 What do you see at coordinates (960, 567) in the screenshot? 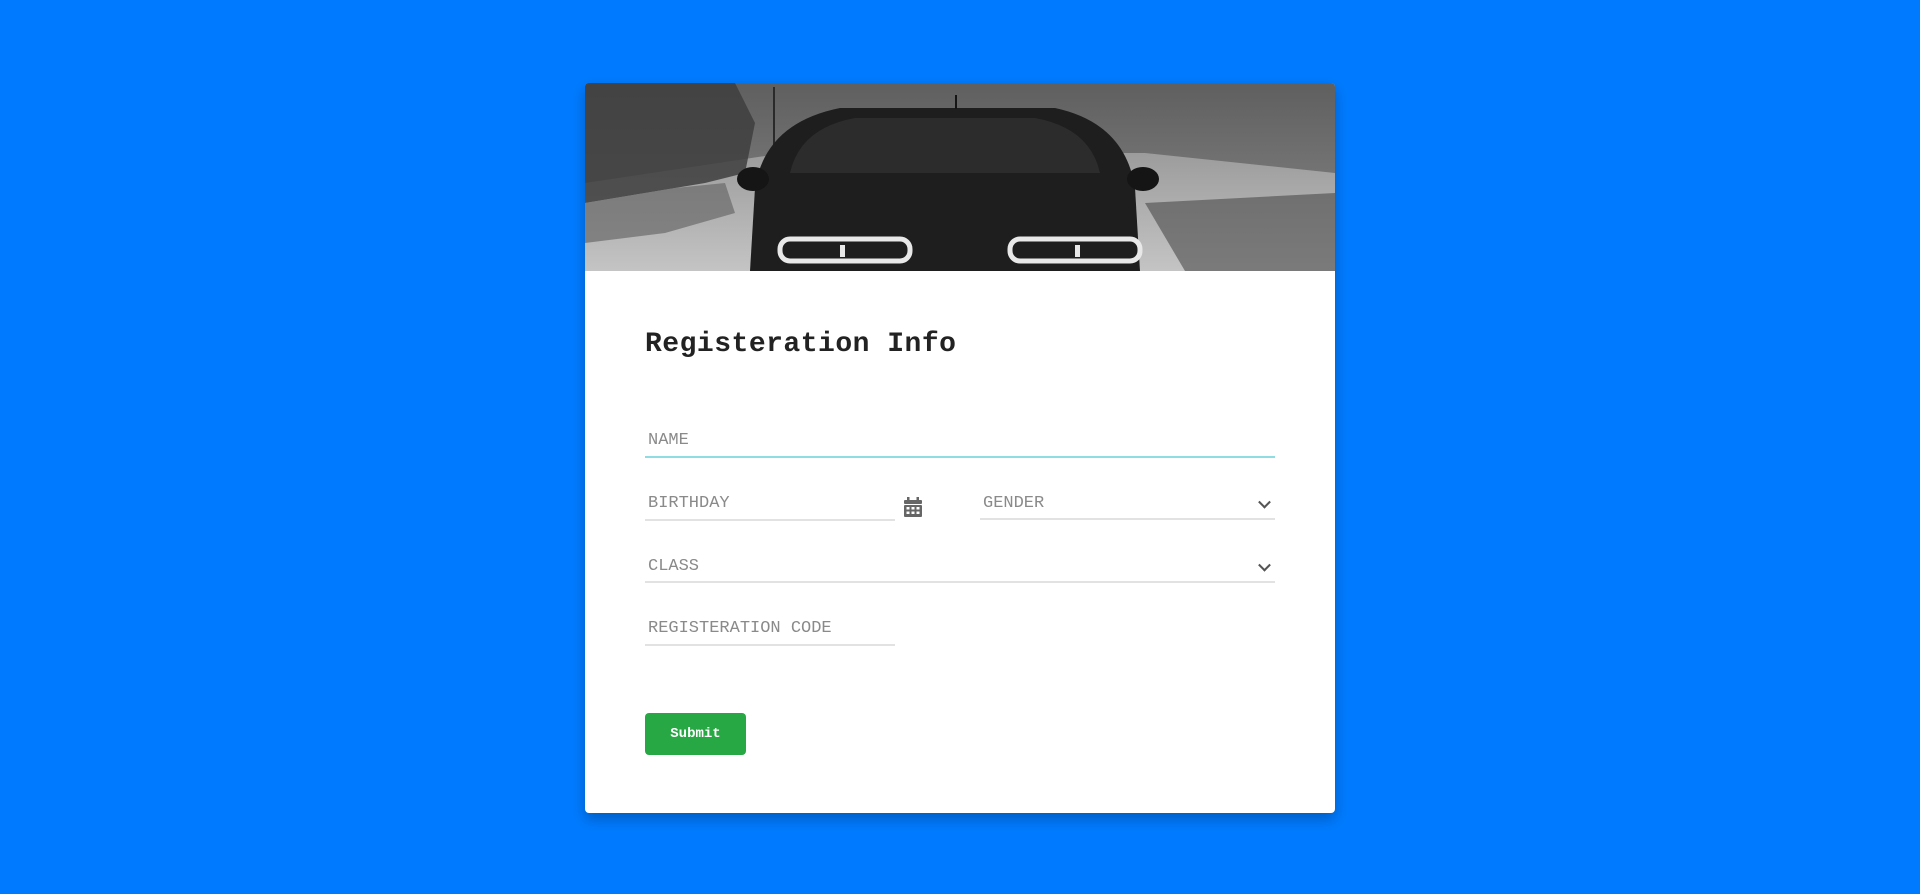
I see `class-select: CLASS` at bounding box center [960, 567].